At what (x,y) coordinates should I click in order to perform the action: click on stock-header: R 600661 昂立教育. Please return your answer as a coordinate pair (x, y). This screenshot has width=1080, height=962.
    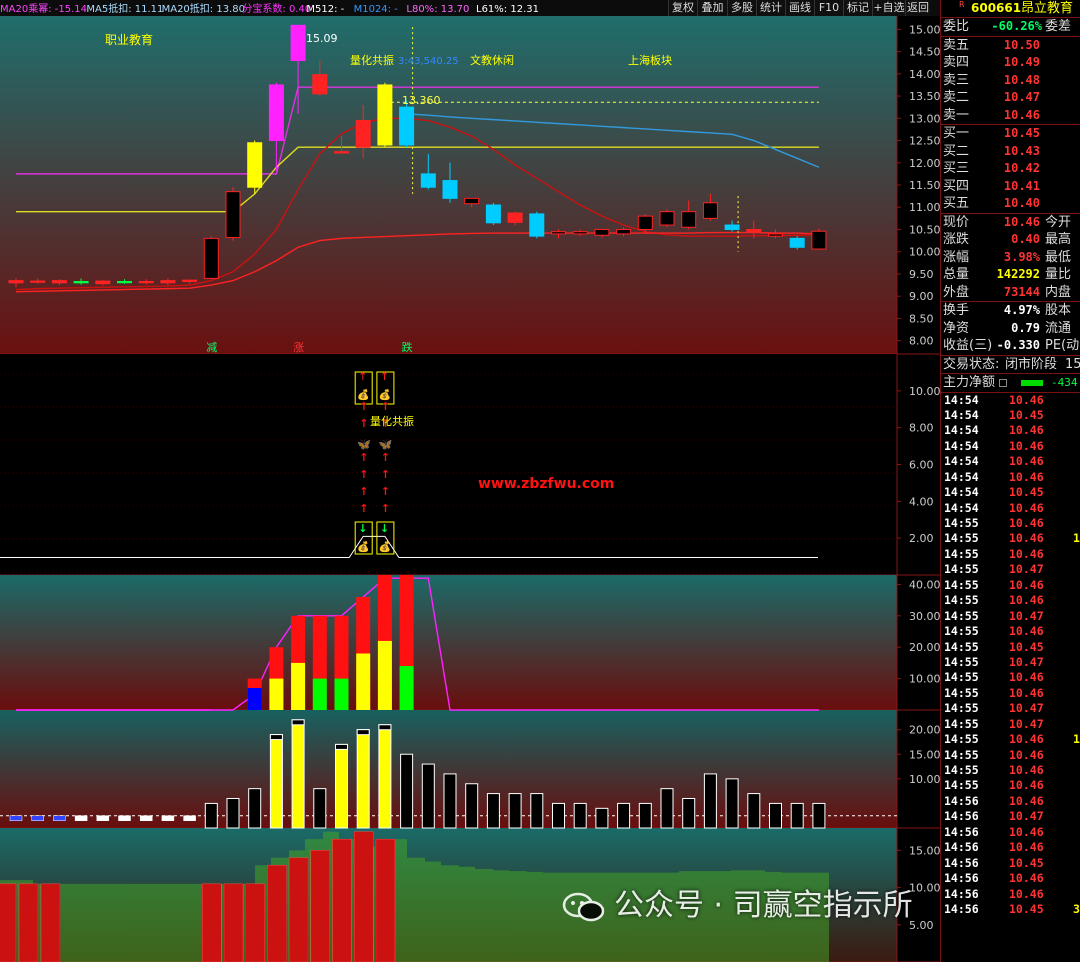
    Looking at the image, I should click on (1010, 9).